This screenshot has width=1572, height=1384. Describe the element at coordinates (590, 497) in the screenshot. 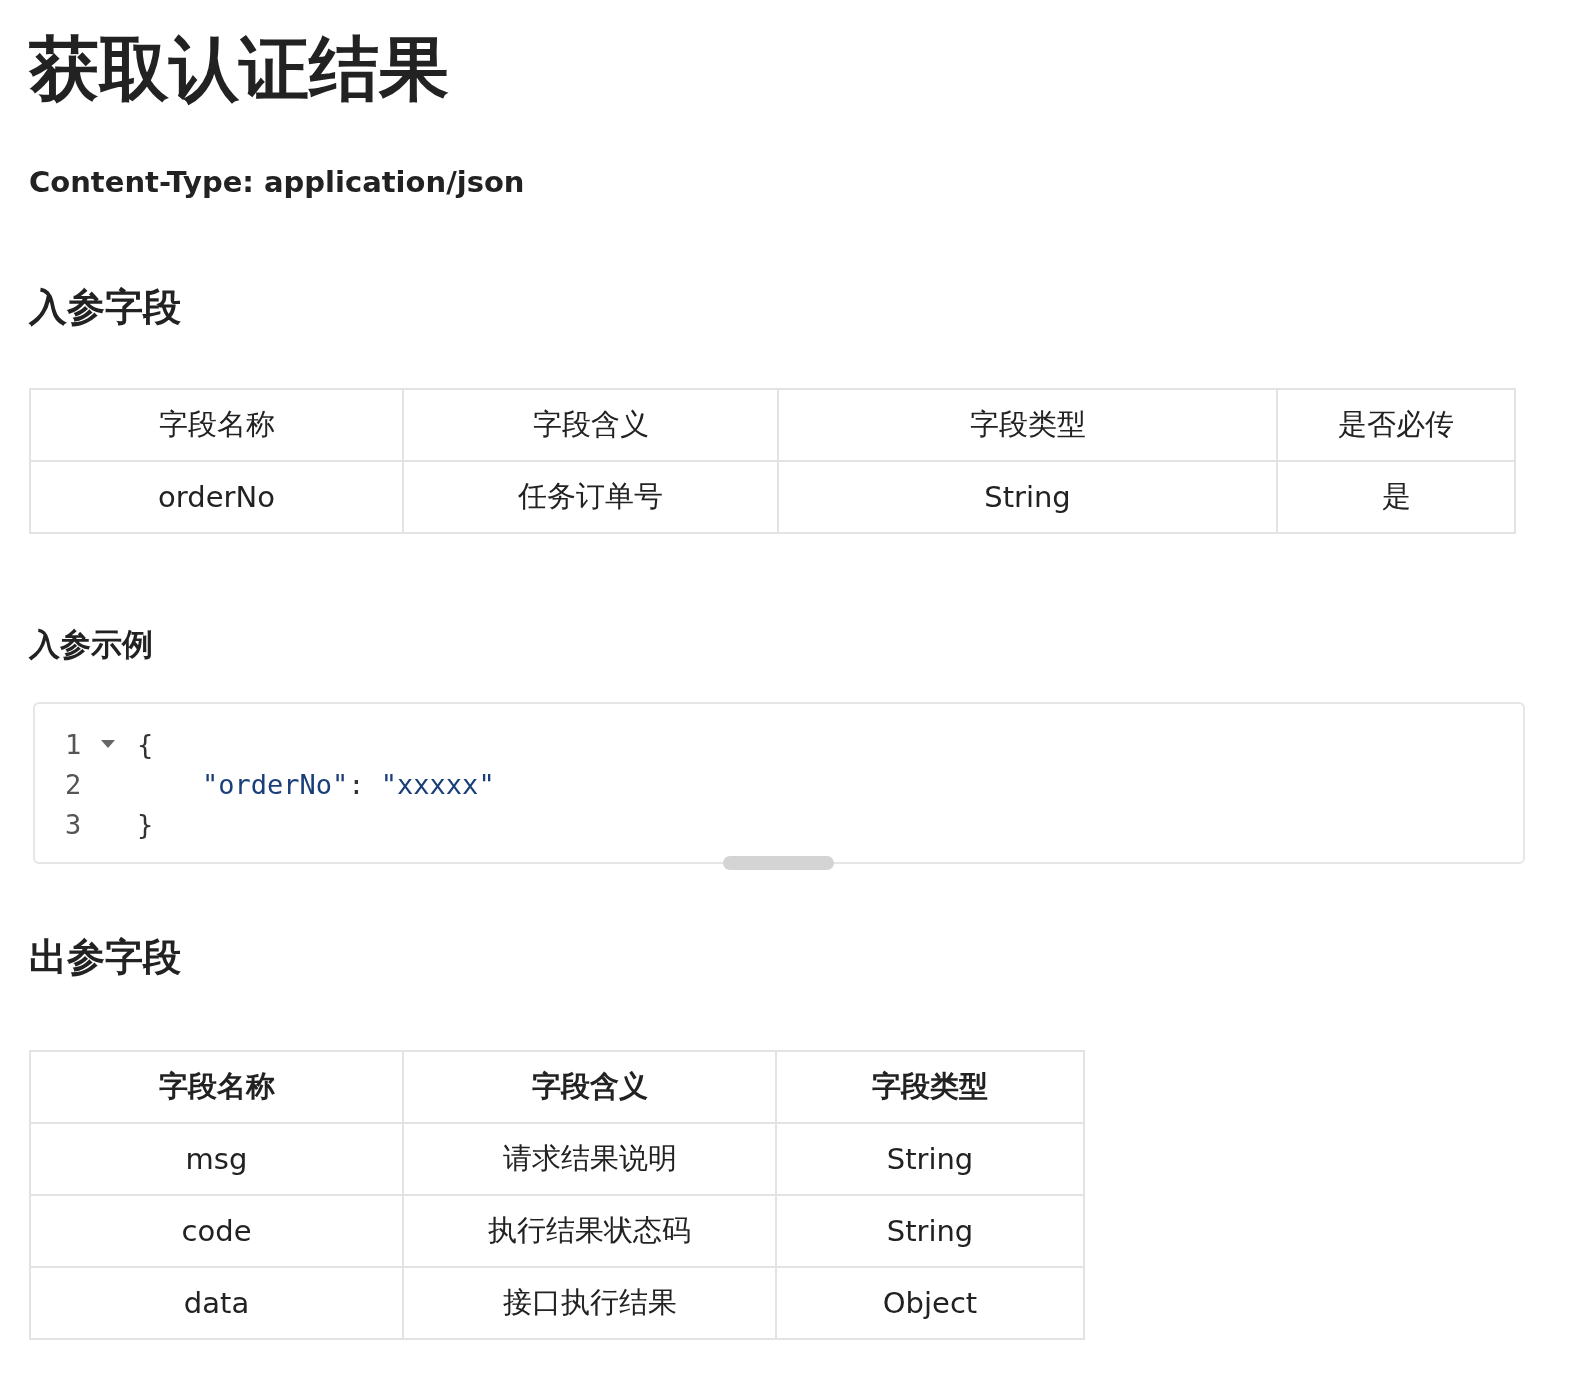

I see `table-cell: 任务订单号` at that location.